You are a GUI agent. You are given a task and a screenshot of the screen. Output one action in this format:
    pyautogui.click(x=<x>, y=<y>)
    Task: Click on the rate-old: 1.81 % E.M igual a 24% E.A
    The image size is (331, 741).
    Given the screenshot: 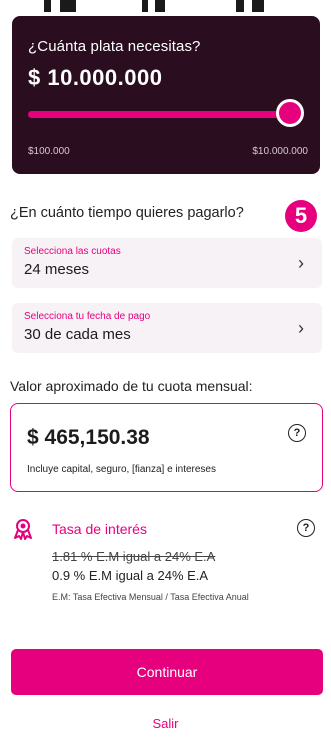 What is the action you would take?
    pyautogui.click(x=134, y=556)
    